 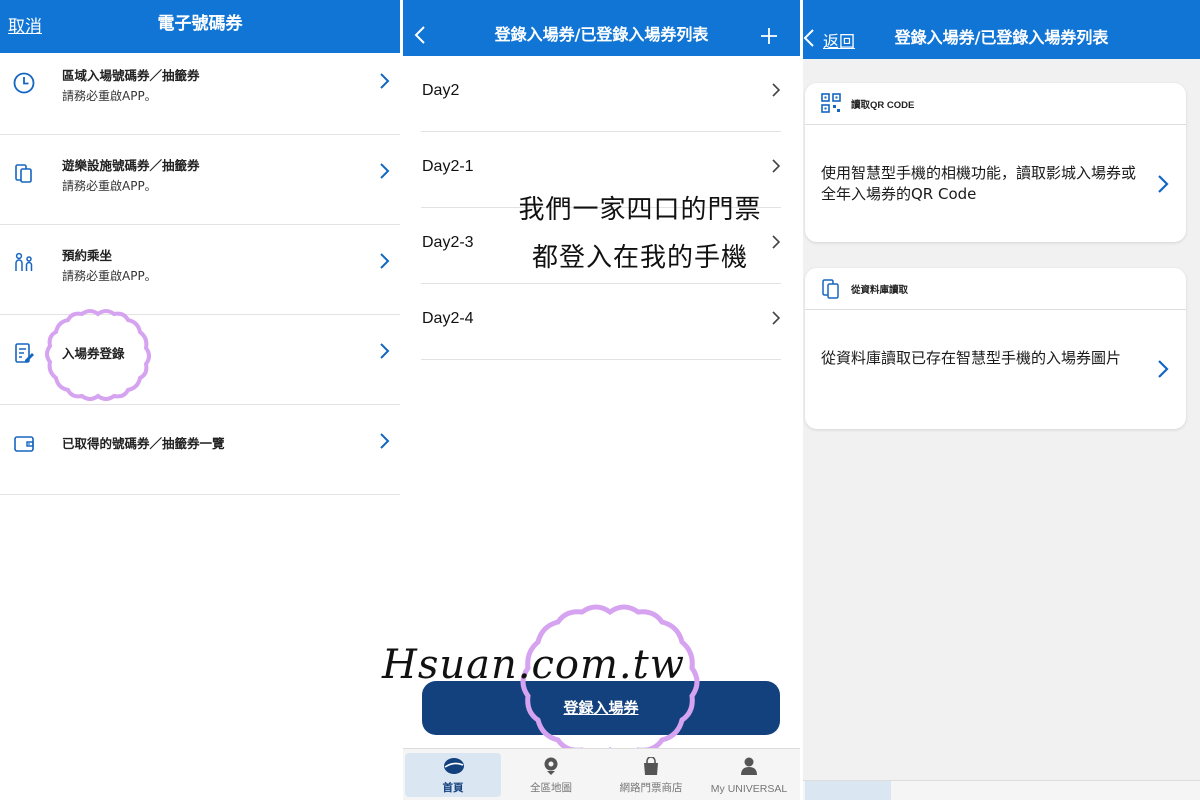 What do you see at coordinates (200, 270) in the screenshot?
I see `menu-item-ride-reservation: 預約乘坐 請務必重啟APP。` at bounding box center [200, 270].